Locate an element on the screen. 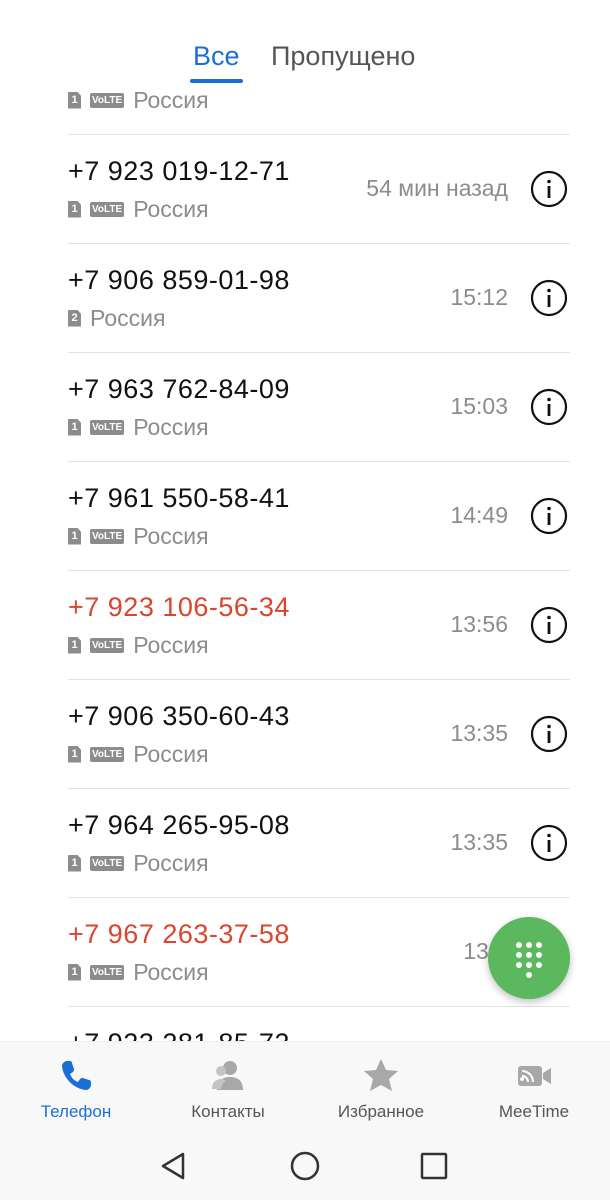 This screenshot has width=610, height=1200. bottom-navigation: Телефон Контакты Избранное MeeTime is located at coordinates (305, 1086).